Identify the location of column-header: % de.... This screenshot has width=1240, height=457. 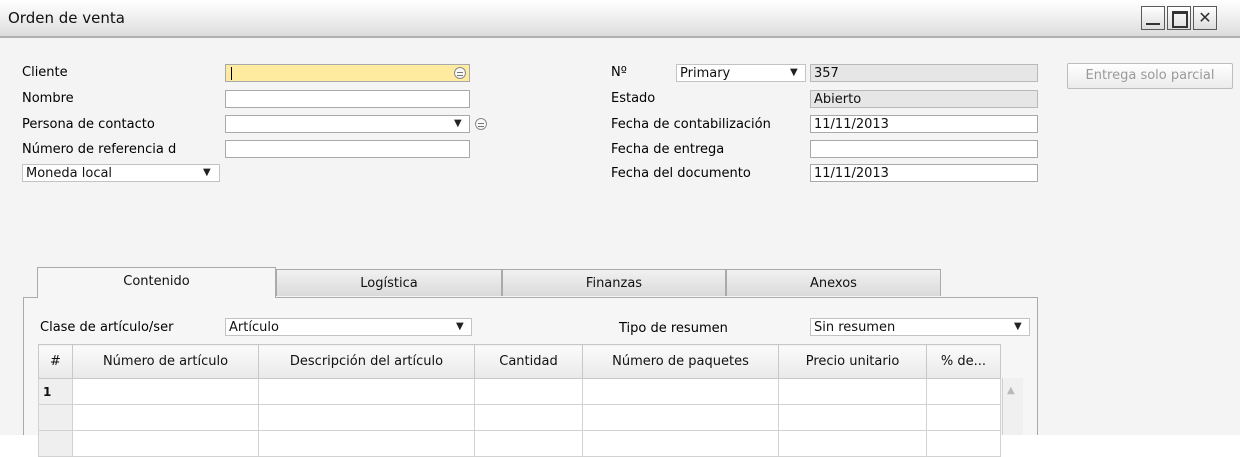
(963, 361).